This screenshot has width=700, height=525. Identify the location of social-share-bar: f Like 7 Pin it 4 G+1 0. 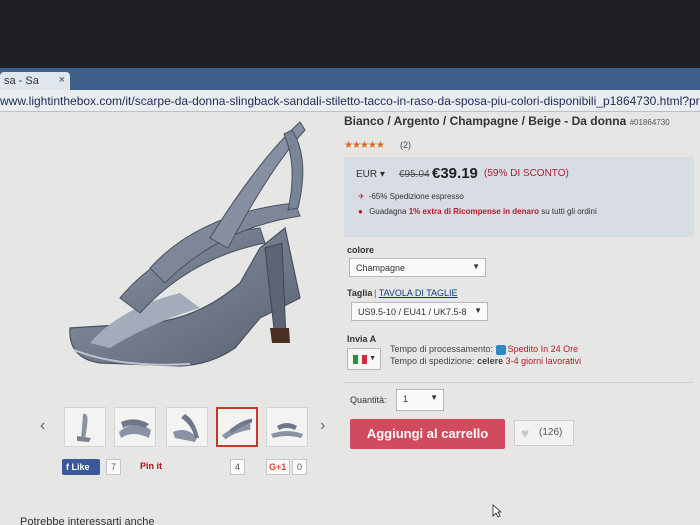
(212, 468).